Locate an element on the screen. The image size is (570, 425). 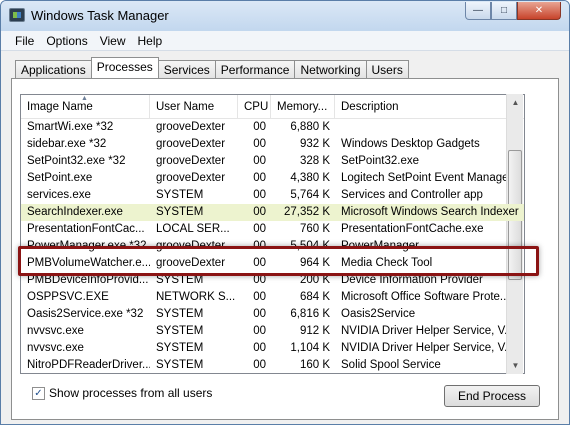
menu-file: File is located at coordinates (24, 40).